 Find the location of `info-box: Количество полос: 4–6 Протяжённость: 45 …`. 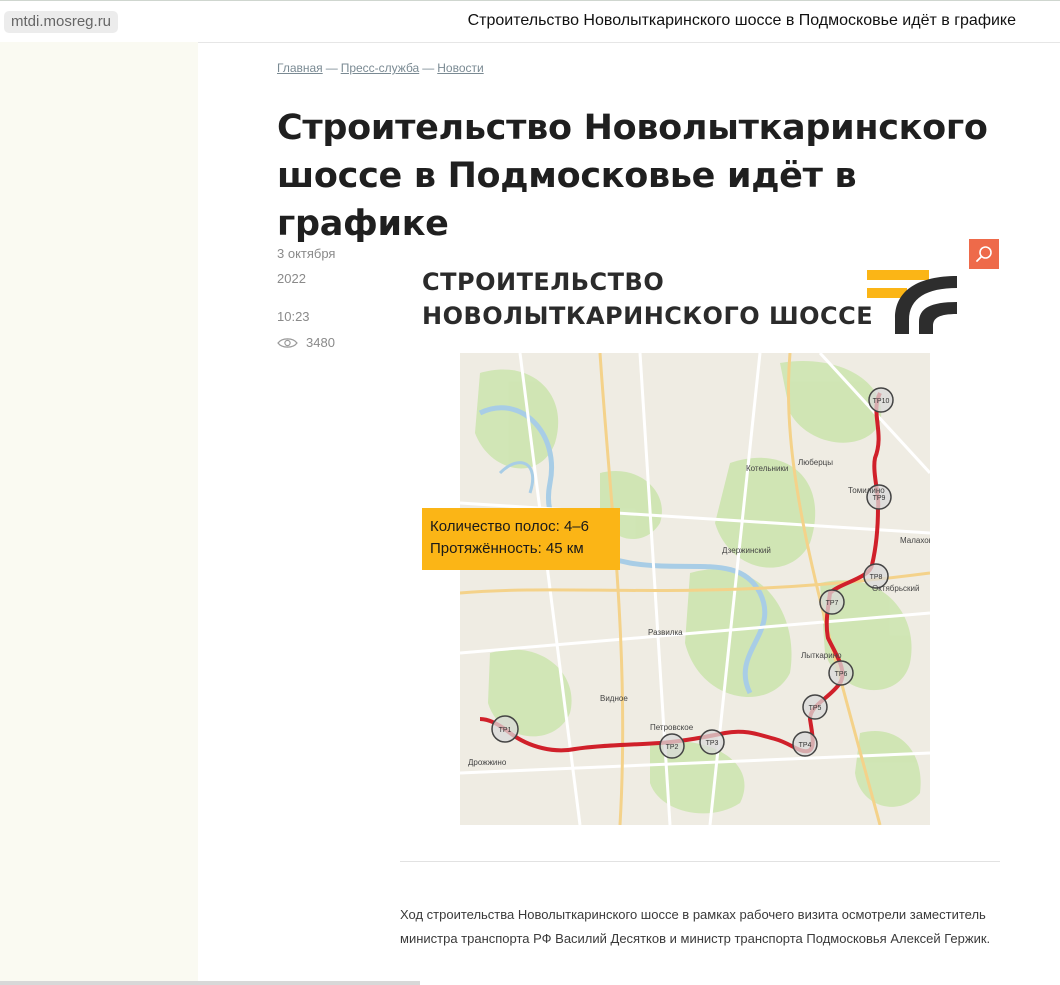

info-box: Количество полос: 4–6 Протяжённость: 45 … is located at coordinates (521, 539).